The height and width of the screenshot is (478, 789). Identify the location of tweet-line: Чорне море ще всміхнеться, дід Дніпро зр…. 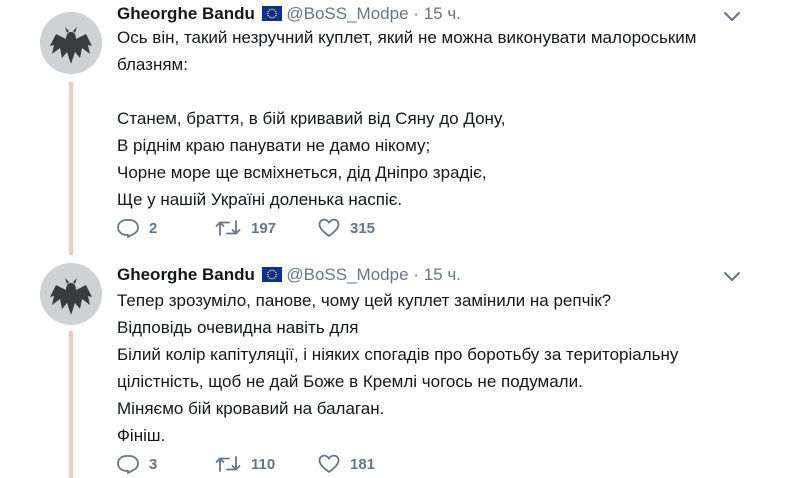
(302, 172).